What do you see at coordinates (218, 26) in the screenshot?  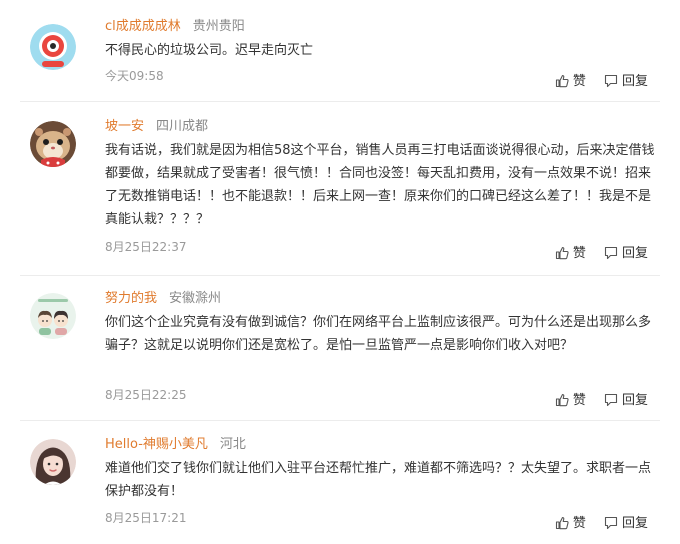 I see `user-location: 贵州贵阳` at bounding box center [218, 26].